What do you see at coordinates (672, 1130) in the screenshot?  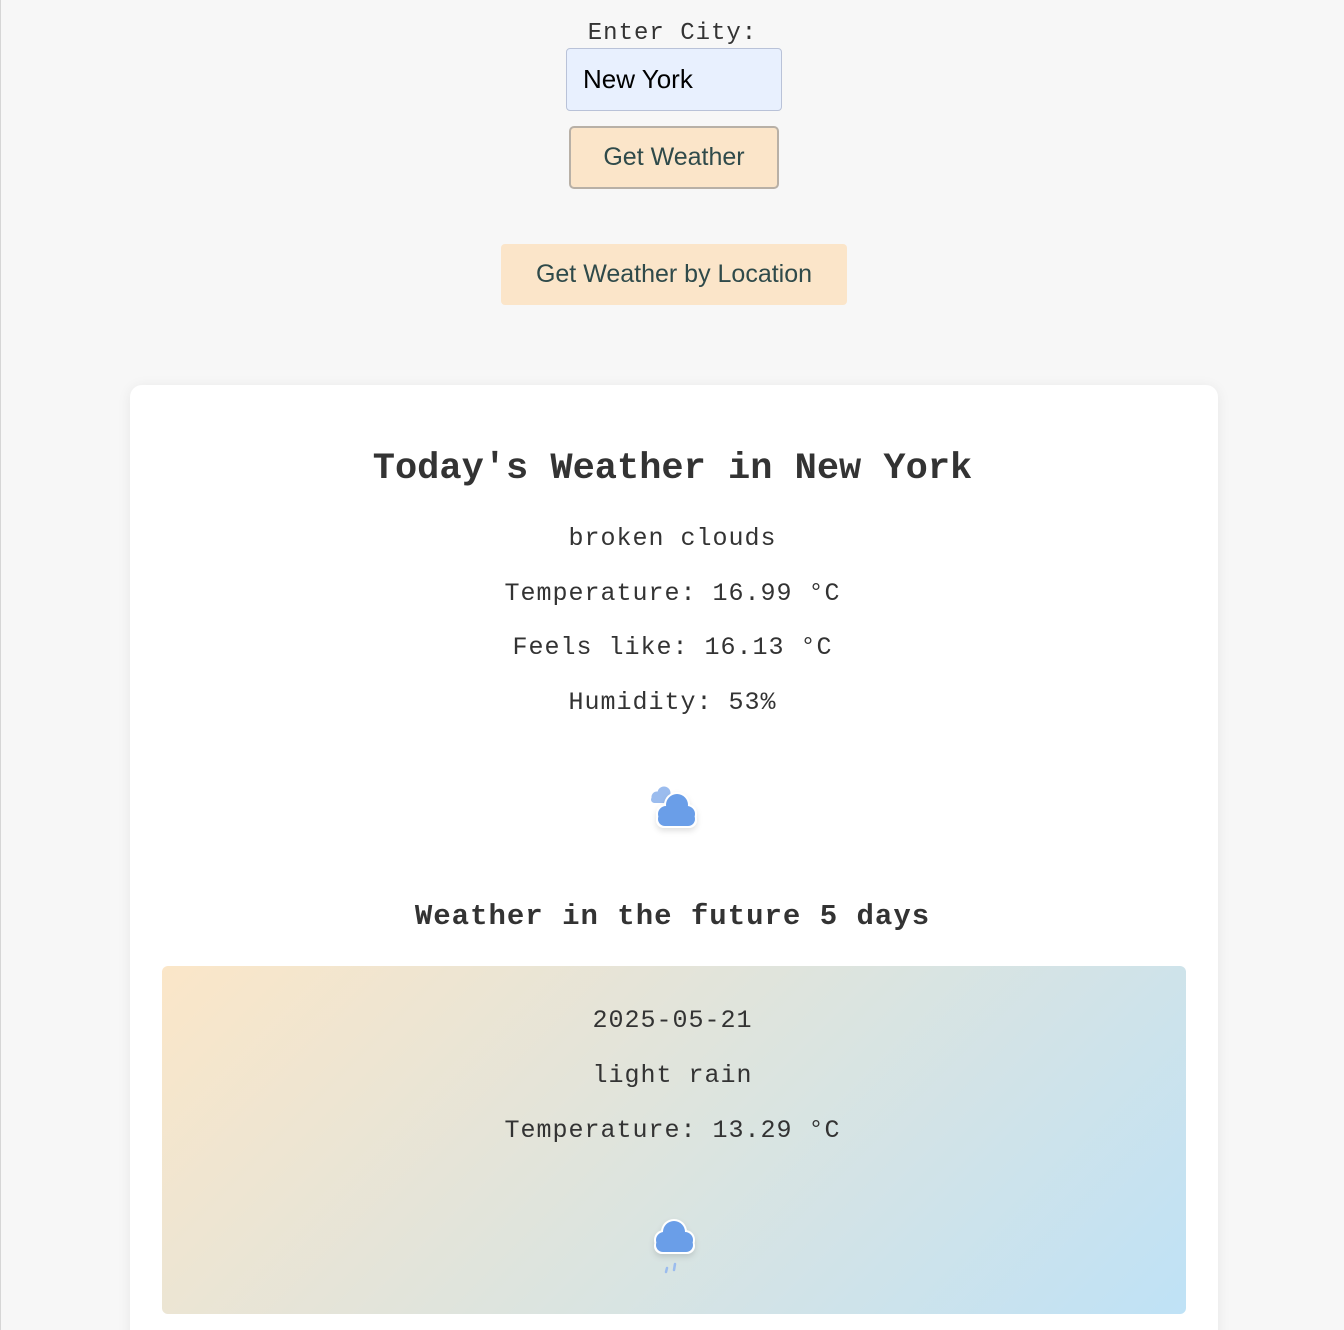 I see `forecast-temperature: Temperature: 13.29 °C` at bounding box center [672, 1130].